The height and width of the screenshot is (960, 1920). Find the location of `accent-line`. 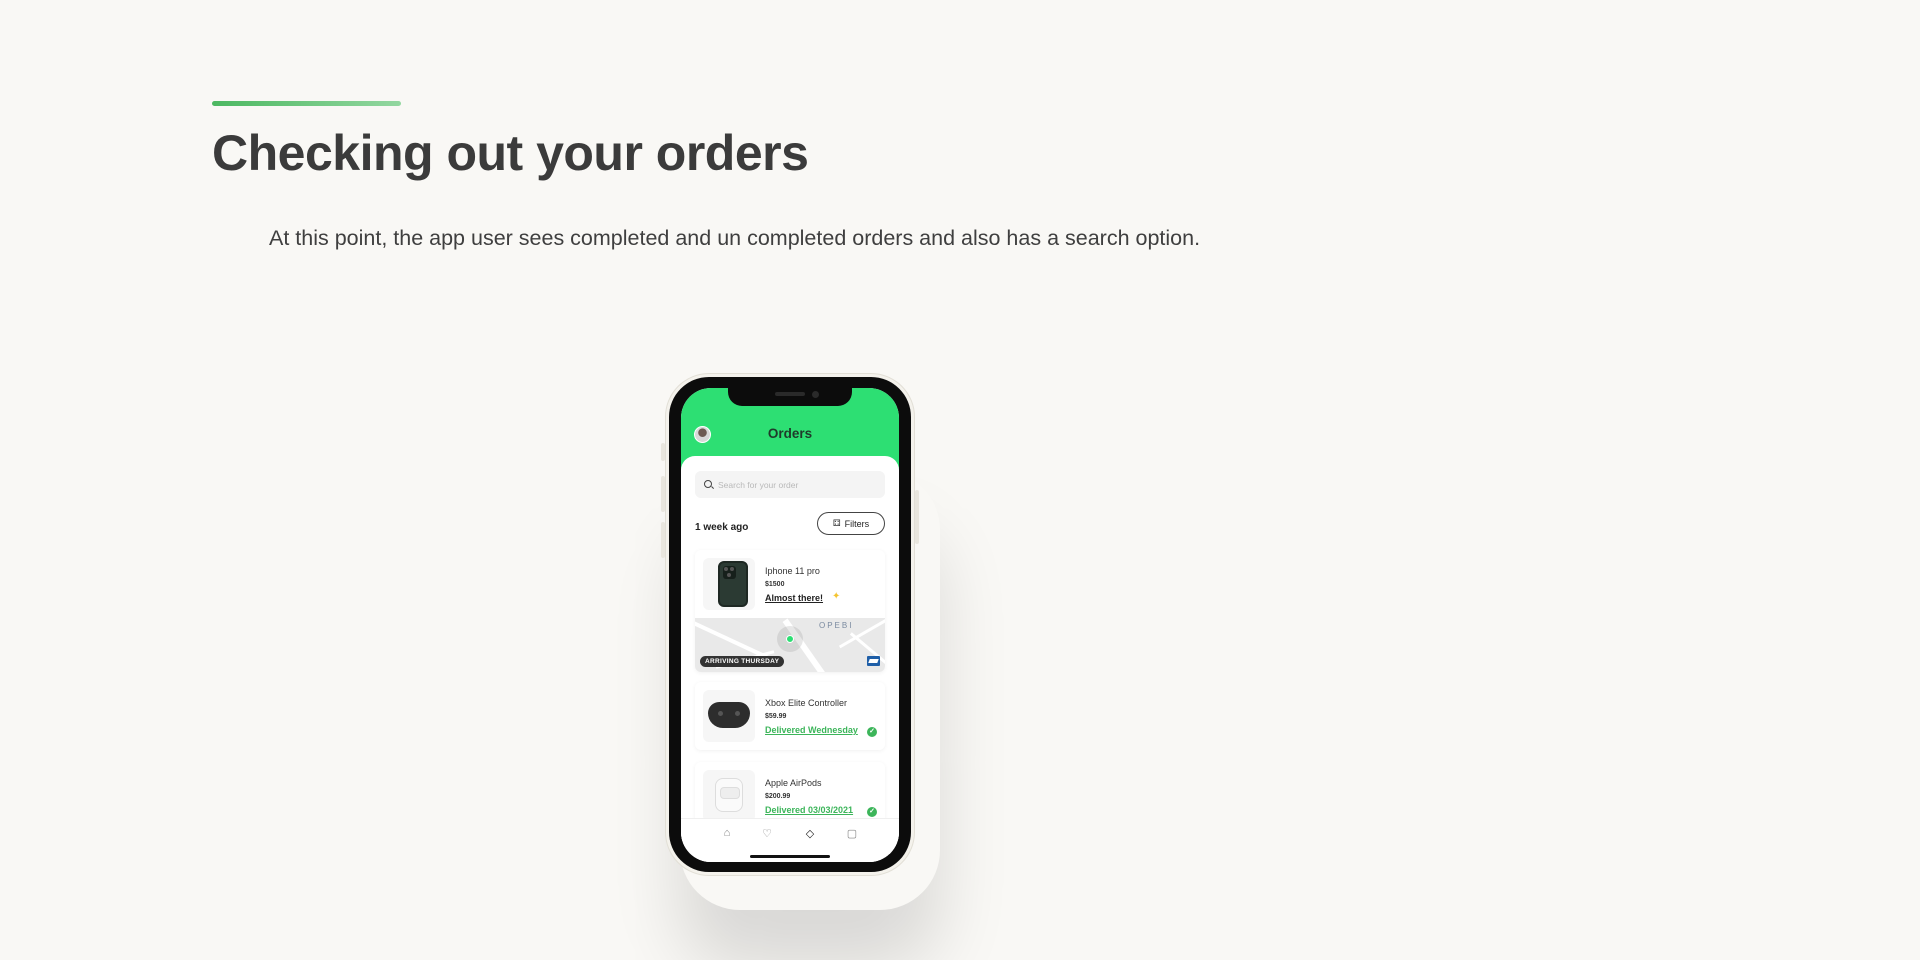

accent-line is located at coordinates (306, 103).